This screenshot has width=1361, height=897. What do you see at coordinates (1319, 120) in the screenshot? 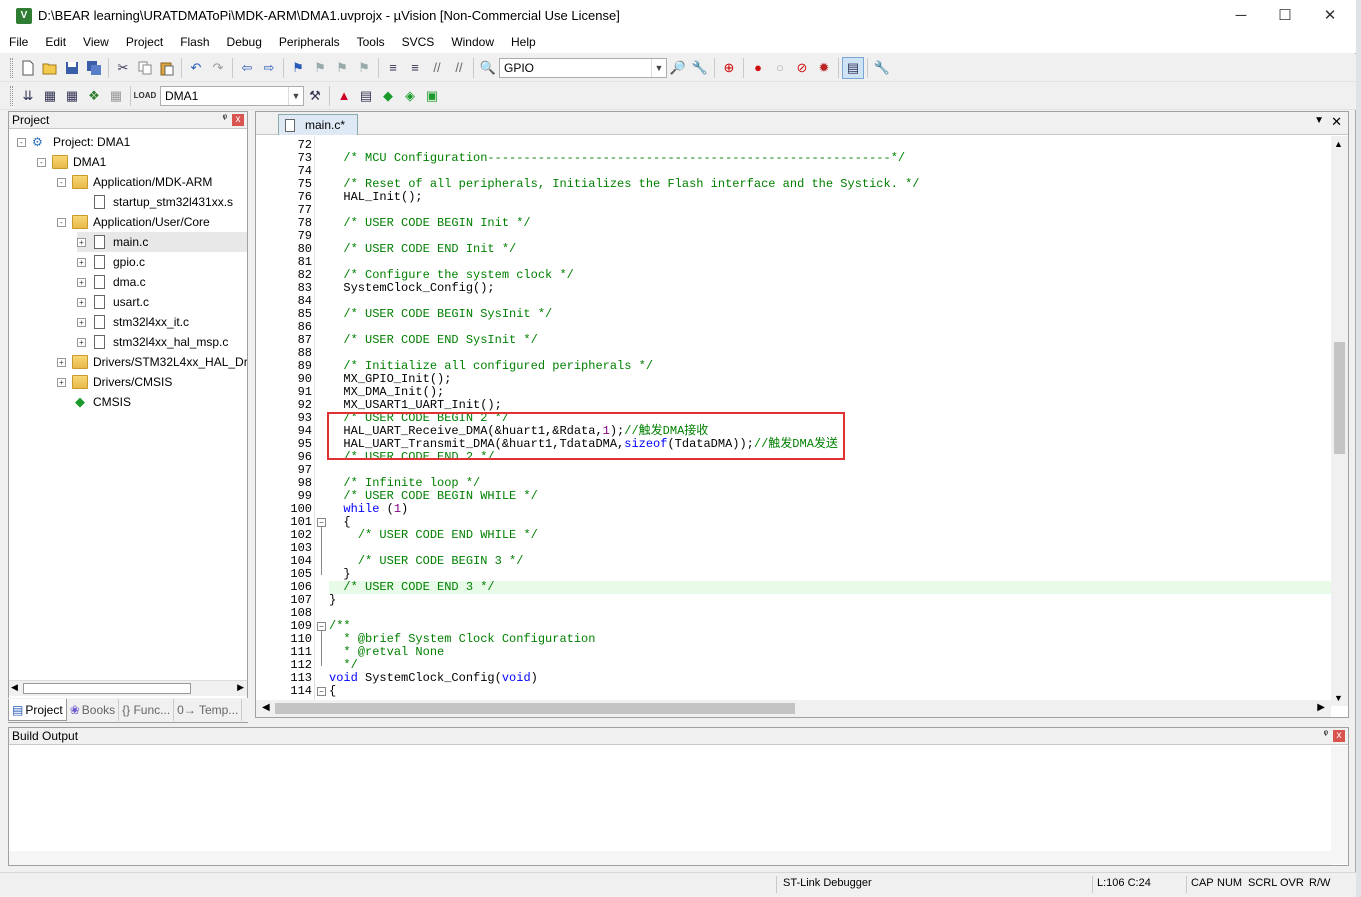
I see `tab-list-dropdown-icon: ▼` at bounding box center [1319, 120].